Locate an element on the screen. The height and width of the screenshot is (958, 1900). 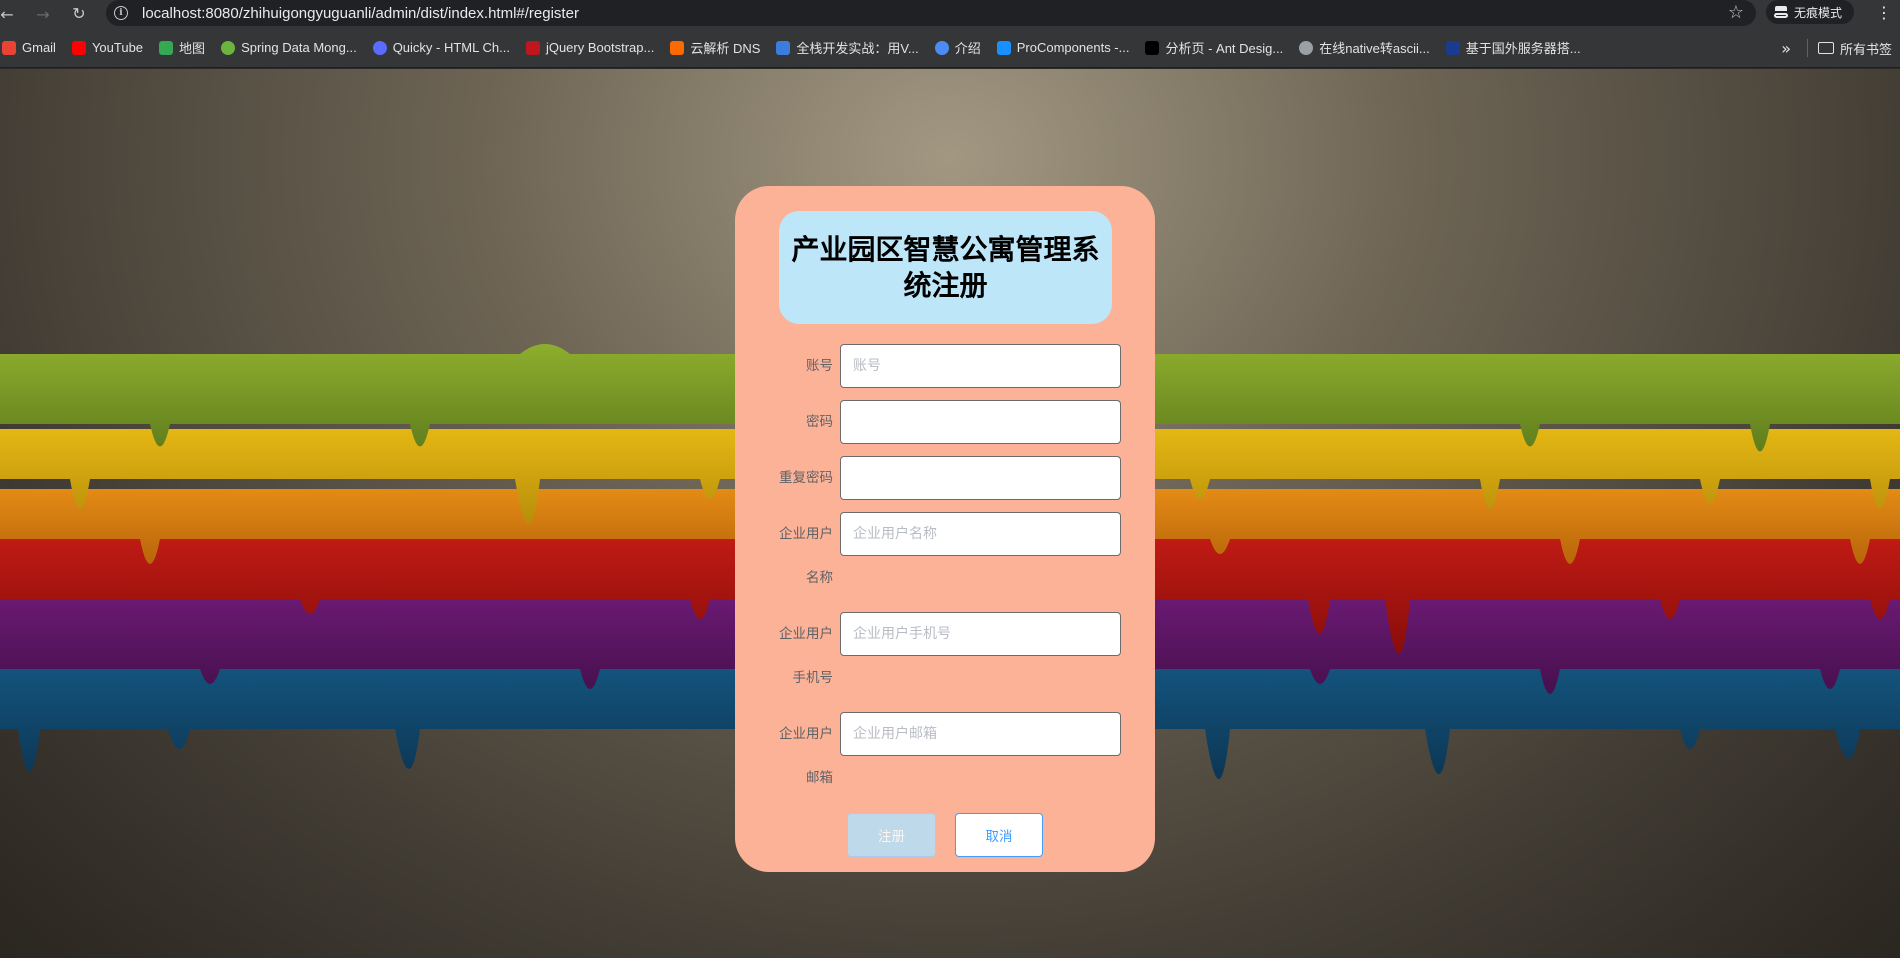
bookmark-label: Gmail is located at coordinates (39, 47).